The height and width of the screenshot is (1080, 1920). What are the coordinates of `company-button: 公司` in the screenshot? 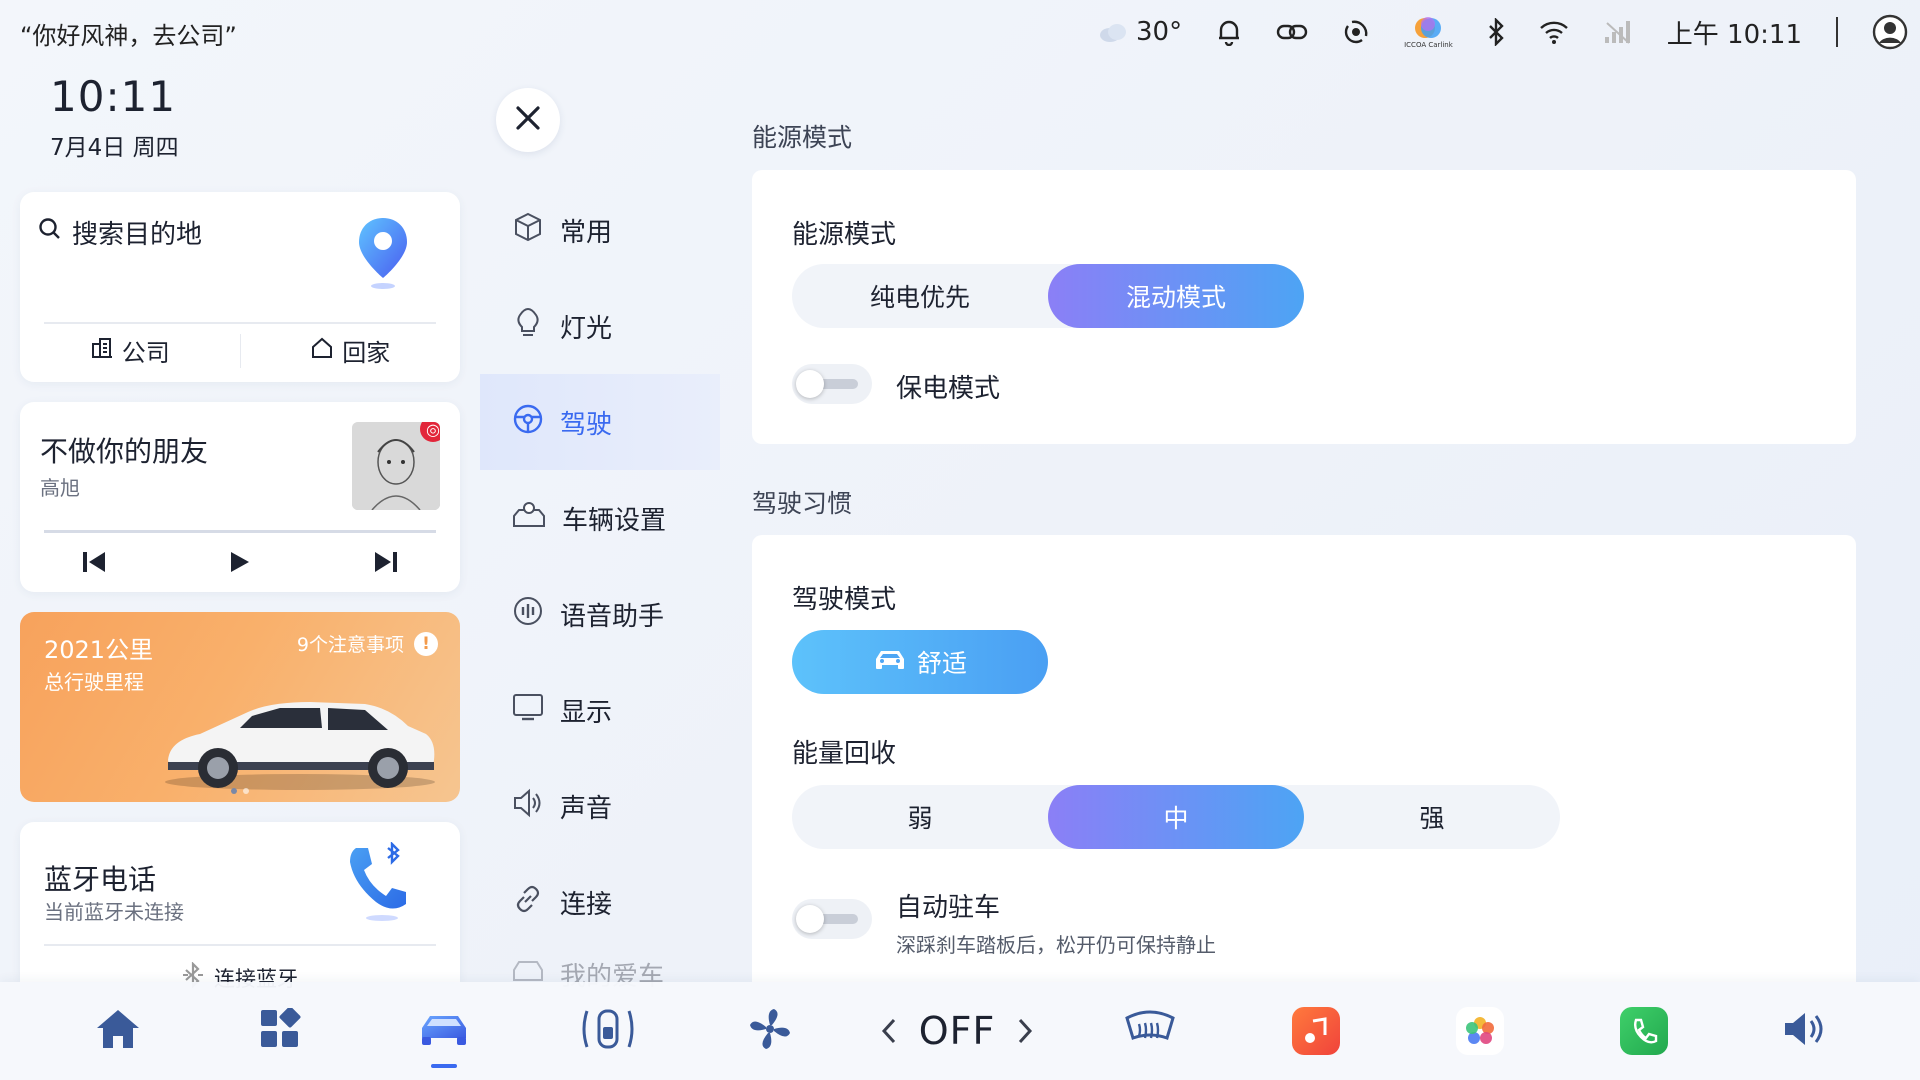 It's located at (130, 350).